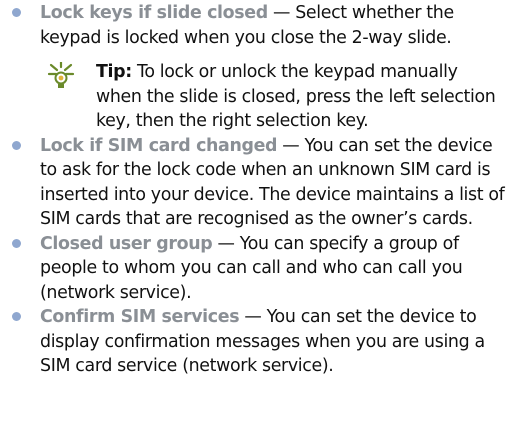  What do you see at coordinates (140, 317) in the screenshot?
I see `term-confirm-sim: Confirm SIM services` at bounding box center [140, 317].